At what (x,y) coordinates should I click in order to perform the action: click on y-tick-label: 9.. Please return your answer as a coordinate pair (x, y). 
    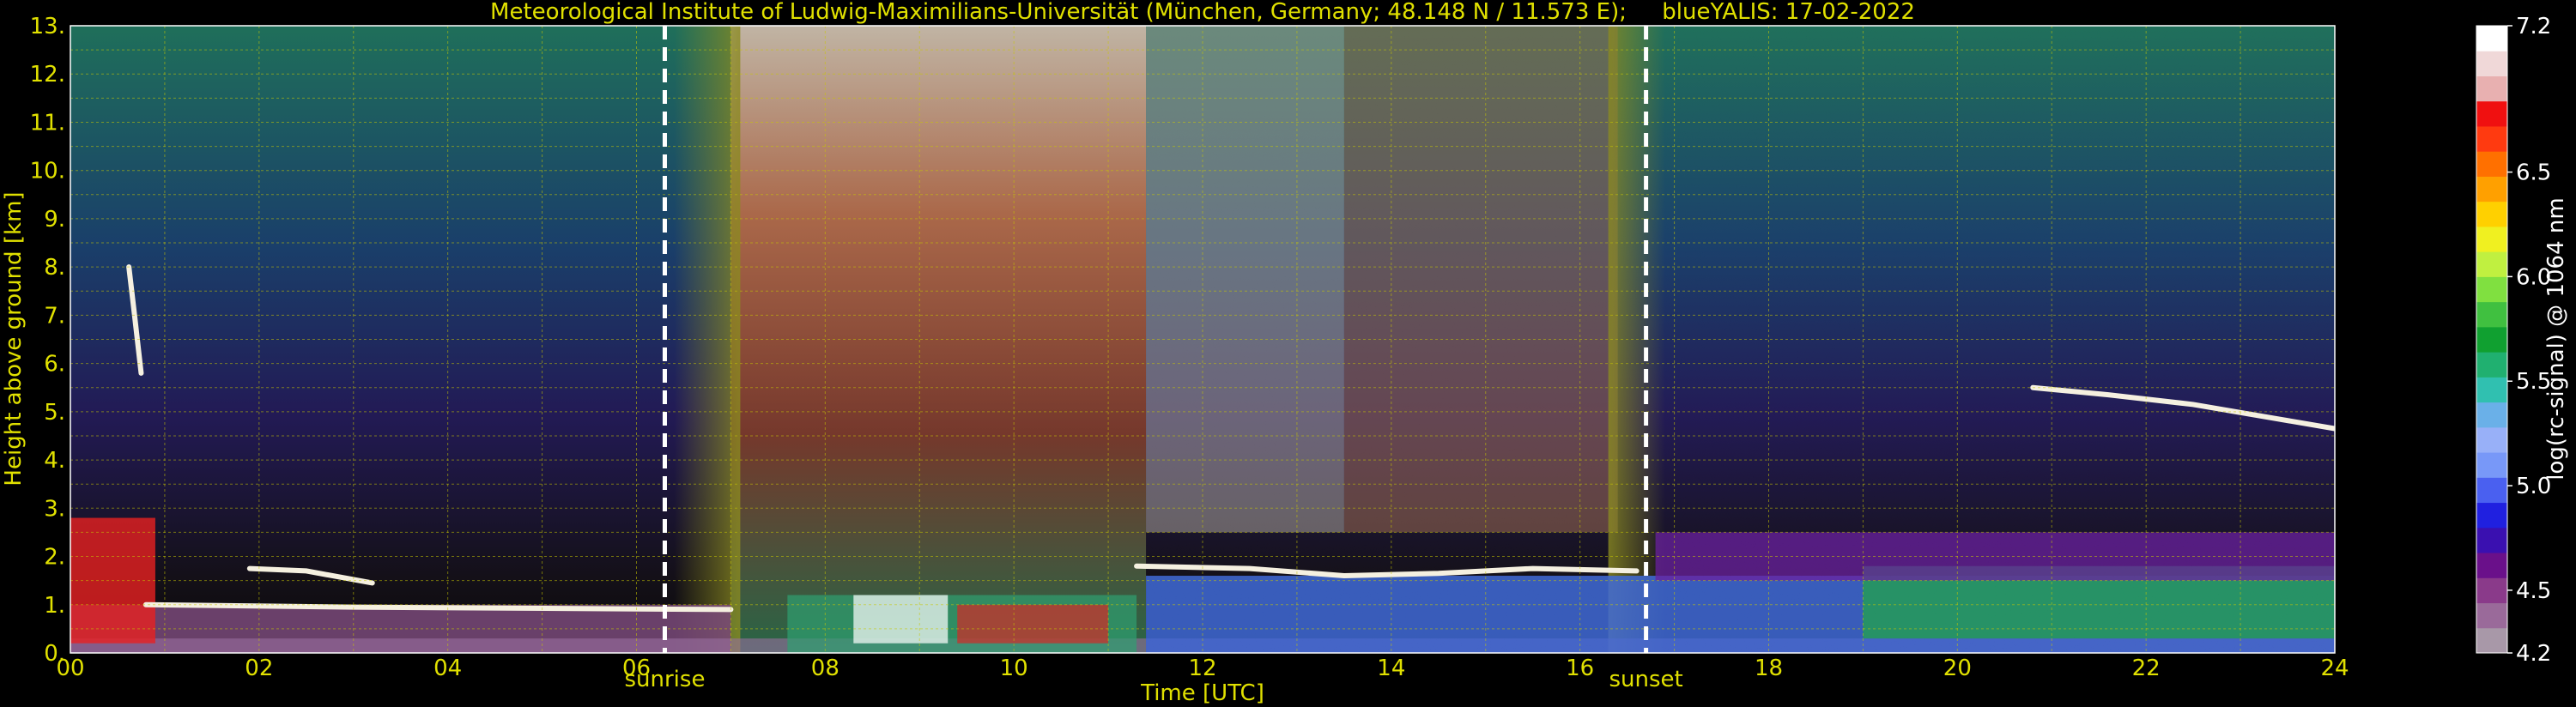
    Looking at the image, I should click on (54, 220).